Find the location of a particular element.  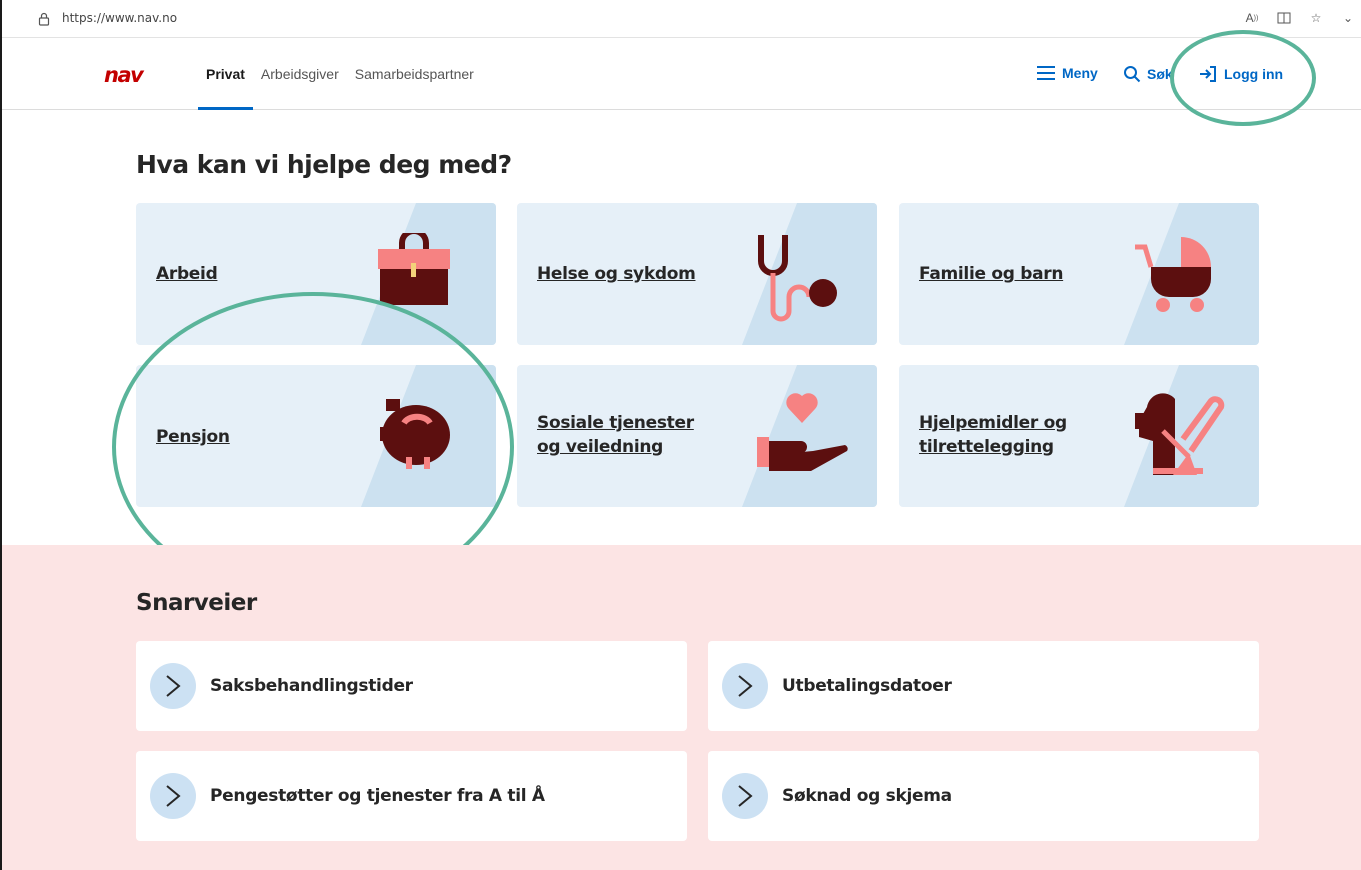

shortcut-label: Søknad og skjema is located at coordinates (867, 796).